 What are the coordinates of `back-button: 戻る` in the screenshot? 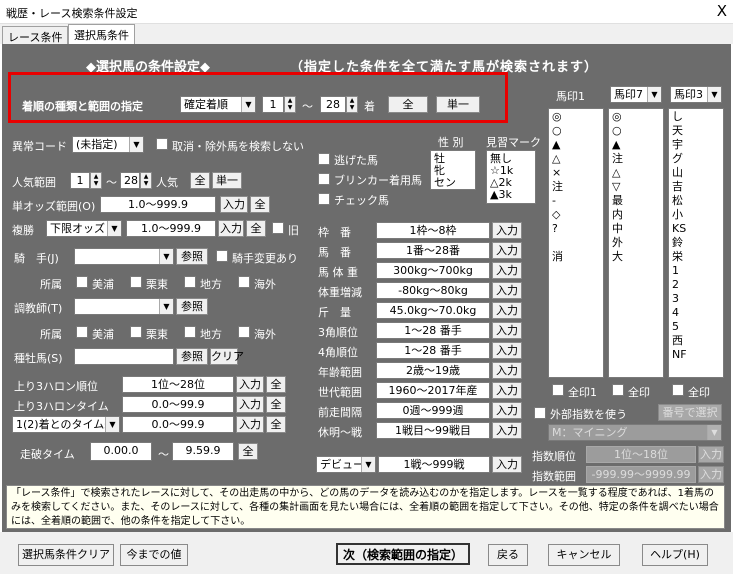 It's located at (508, 555).